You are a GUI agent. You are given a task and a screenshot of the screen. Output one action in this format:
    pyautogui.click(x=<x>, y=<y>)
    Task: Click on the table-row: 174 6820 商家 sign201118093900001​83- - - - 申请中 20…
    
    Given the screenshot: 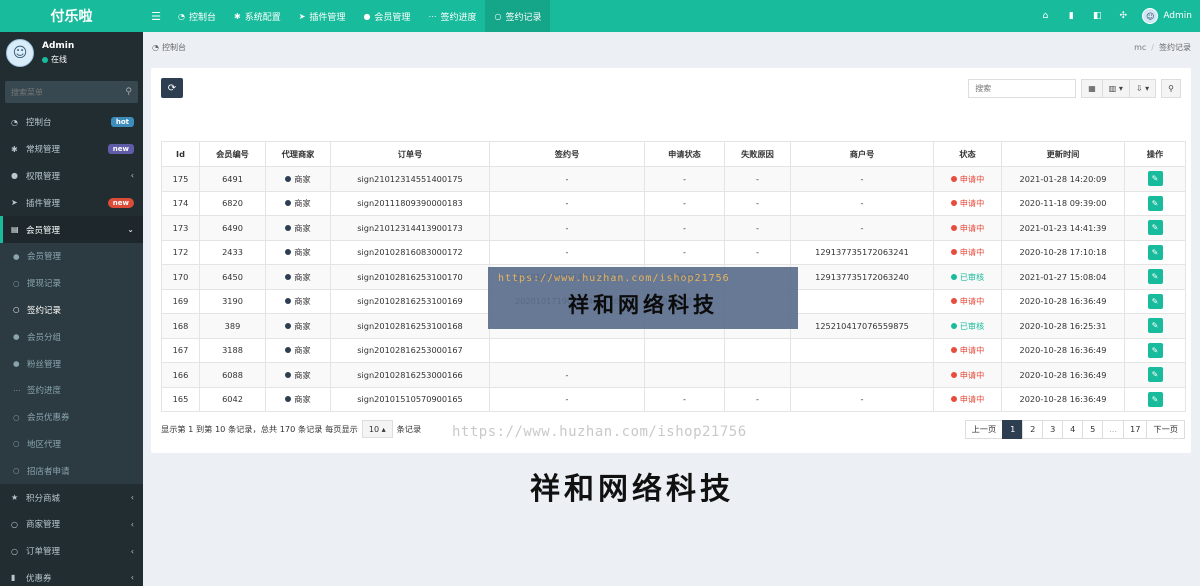 What is the action you would take?
    pyautogui.click(x=673, y=203)
    